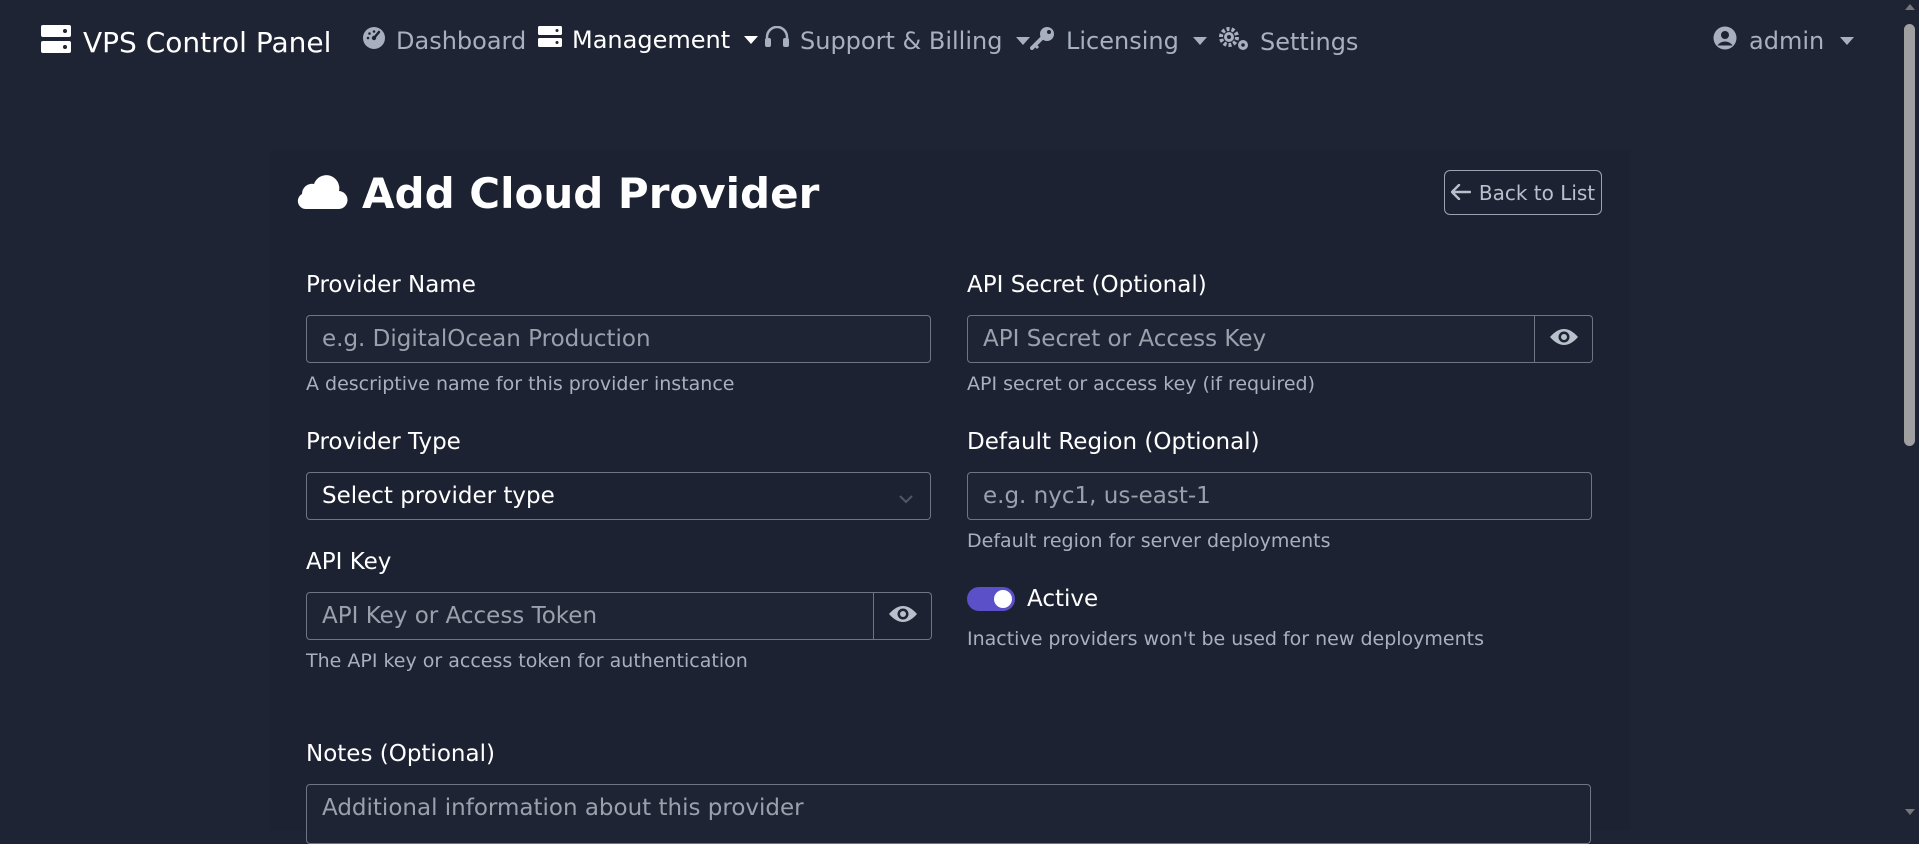 The image size is (1919, 844). Describe the element at coordinates (1309, 42) in the screenshot. I see `nav-settings-label: Settings` at that location.